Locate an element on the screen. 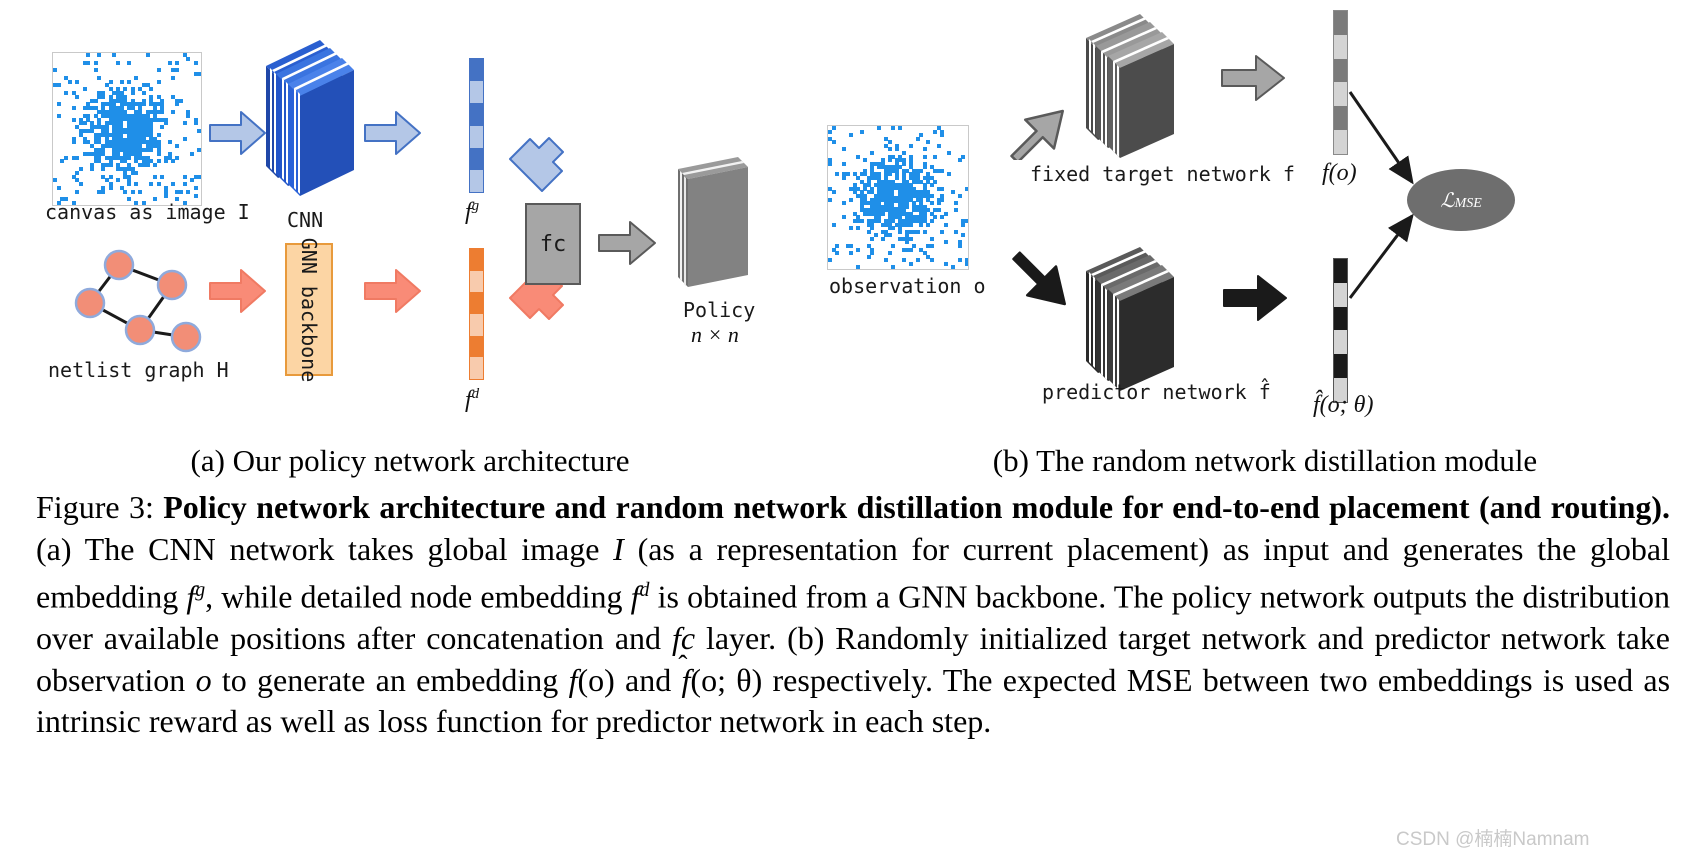 Image resolution: width=1705 pixels, height=866 pixels. gnn-backbone-label: GNN backbone is located at coordinates (309, 309).